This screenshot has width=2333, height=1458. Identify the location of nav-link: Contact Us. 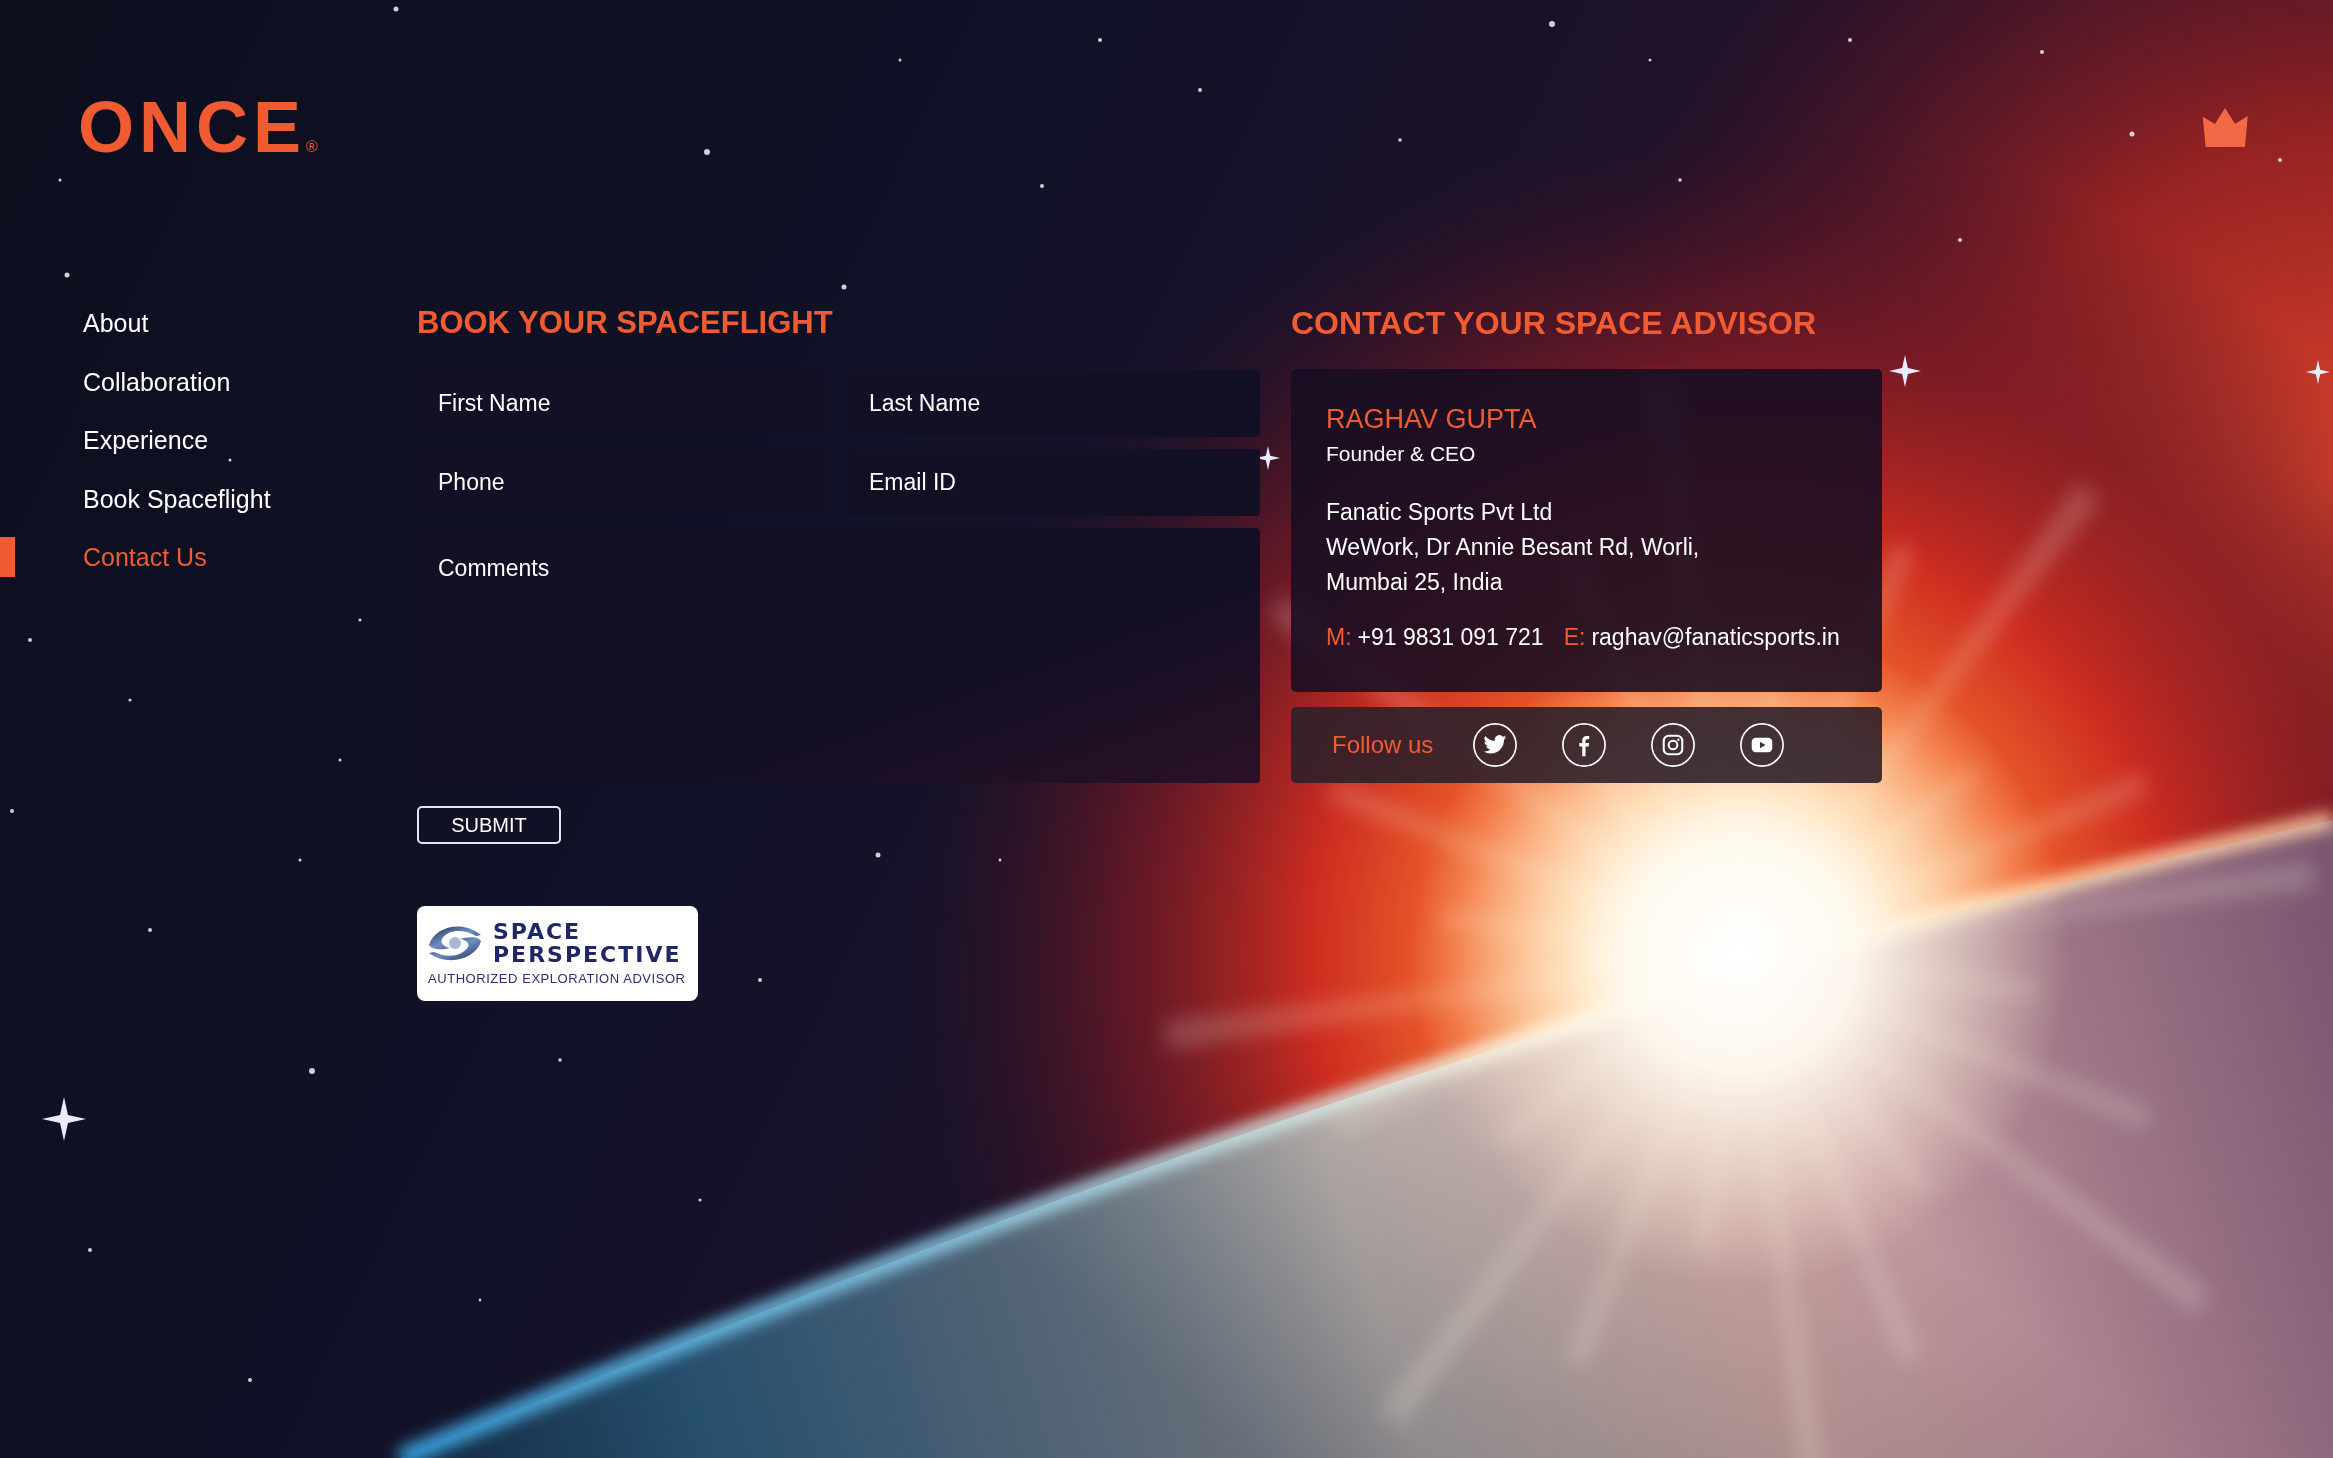
(145, 557).